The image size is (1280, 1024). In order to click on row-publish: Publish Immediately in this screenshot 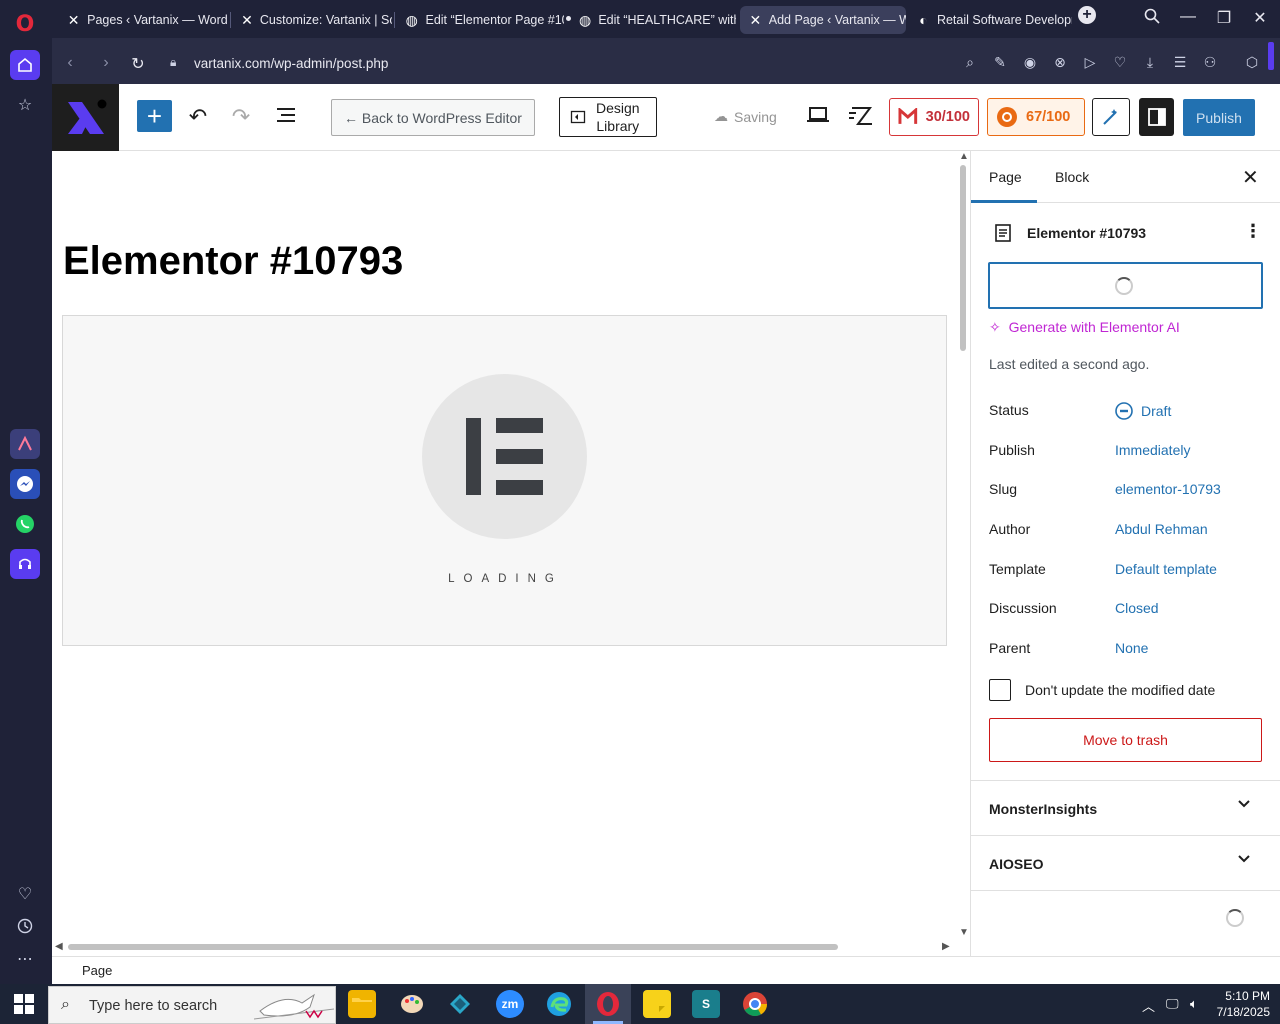, I will do `click(1090, 450)`.